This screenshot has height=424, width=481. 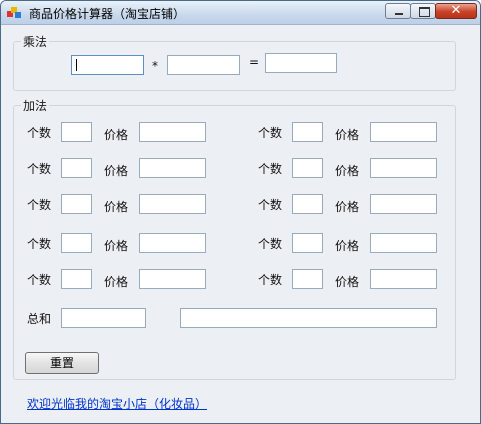 What do you see at coordinates (35, 105) in the screenshot?
I see `add-group-title: 加法` at bounding box center [35, 105].